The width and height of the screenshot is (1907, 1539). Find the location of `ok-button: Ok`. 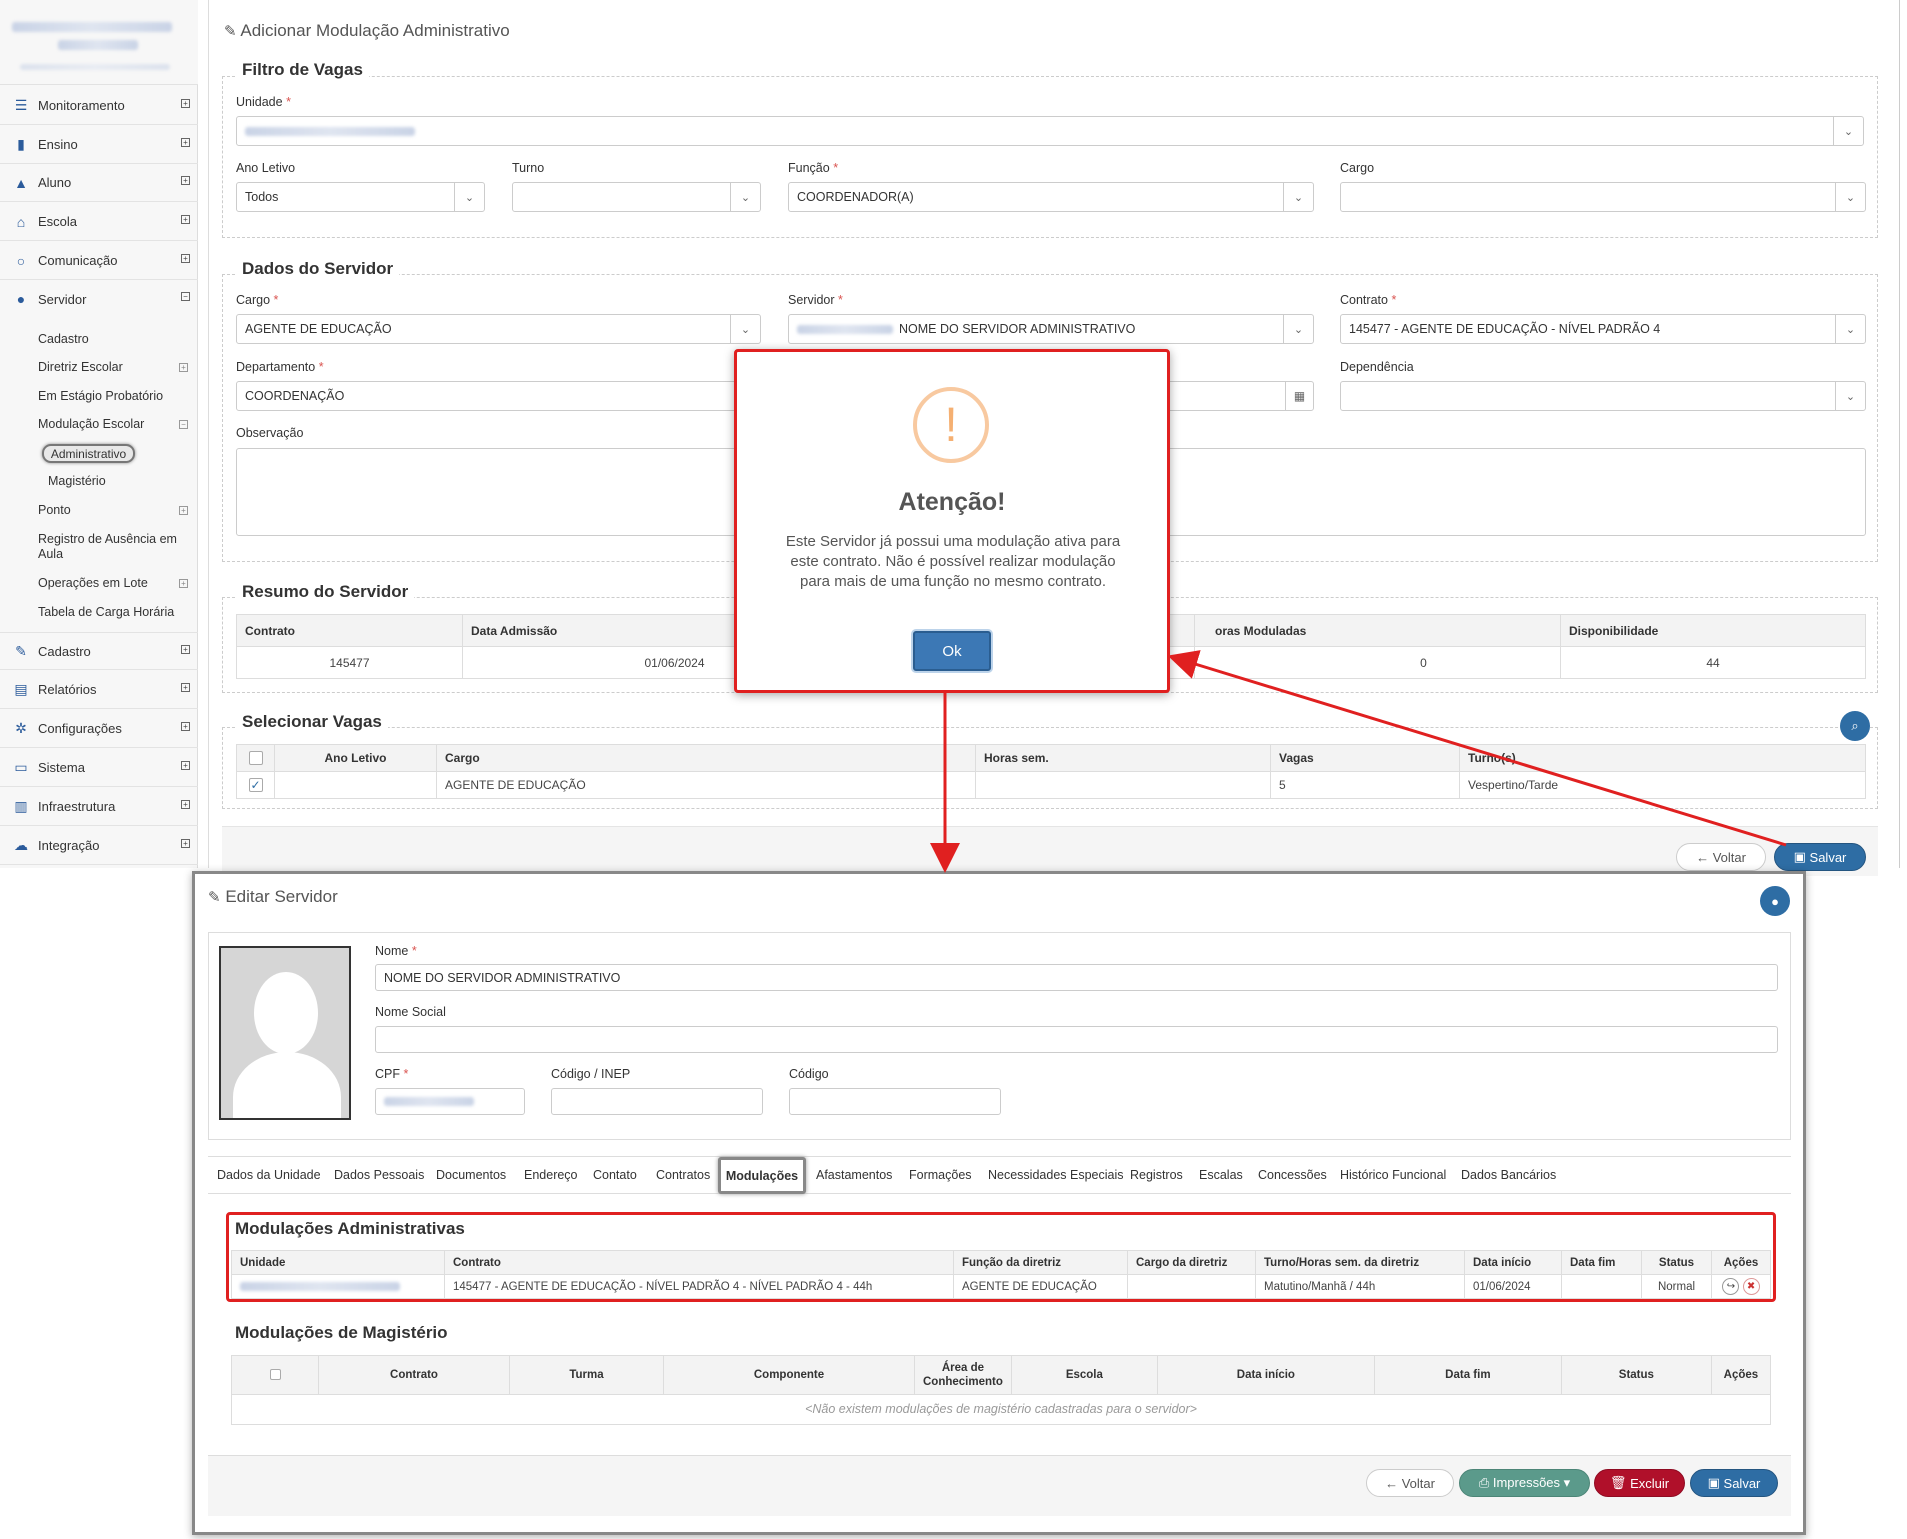

ok-button: Ok is located at coordinates (952, 651).